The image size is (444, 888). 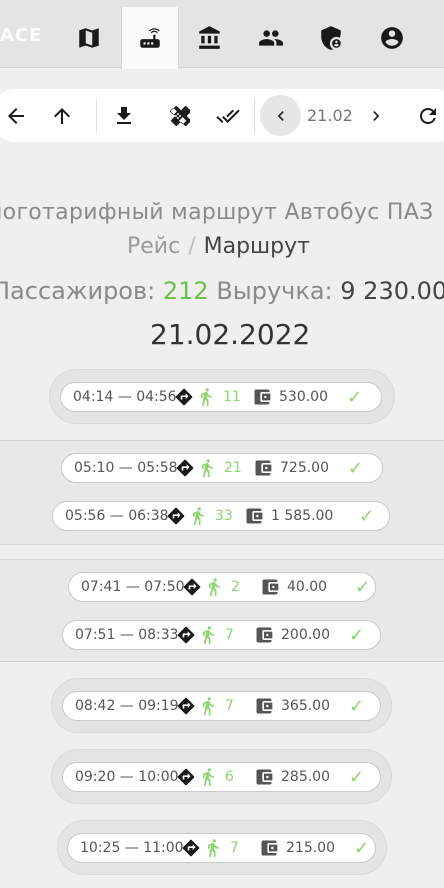 I want to click on next-day-button, so click(x=376, y=115).